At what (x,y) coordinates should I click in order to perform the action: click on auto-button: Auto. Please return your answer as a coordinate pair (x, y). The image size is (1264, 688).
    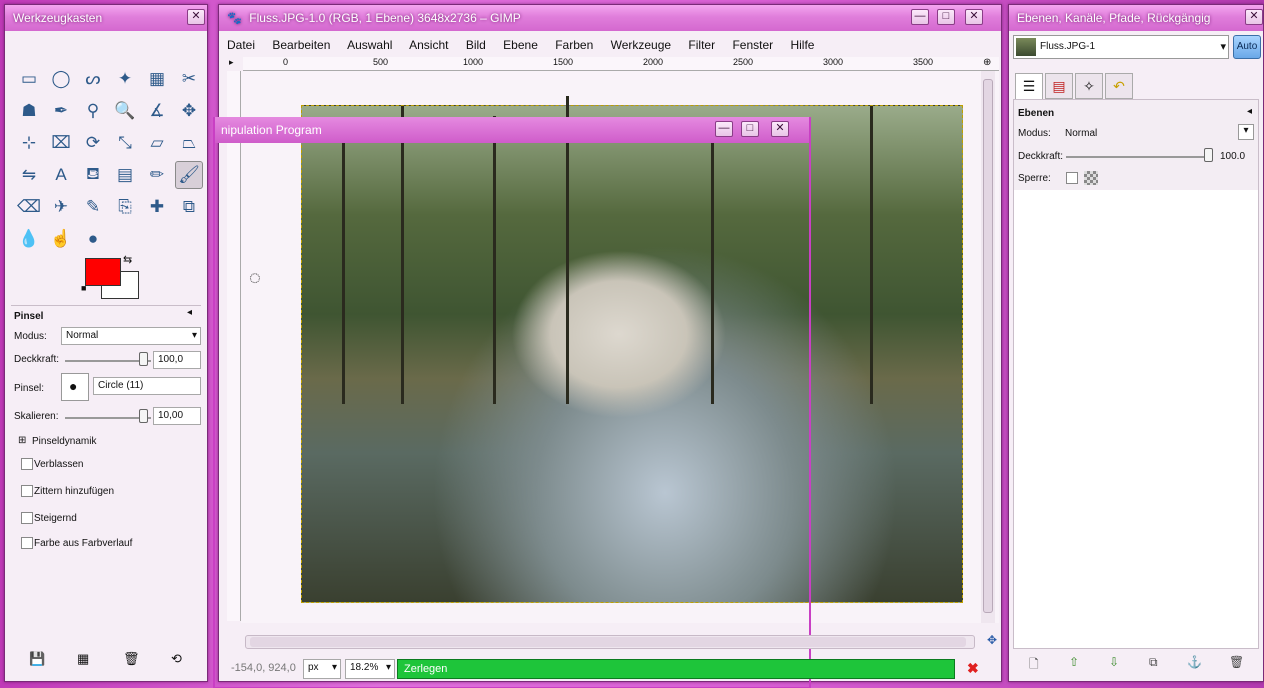
    Looking at the image, I should click on (1247, 47).